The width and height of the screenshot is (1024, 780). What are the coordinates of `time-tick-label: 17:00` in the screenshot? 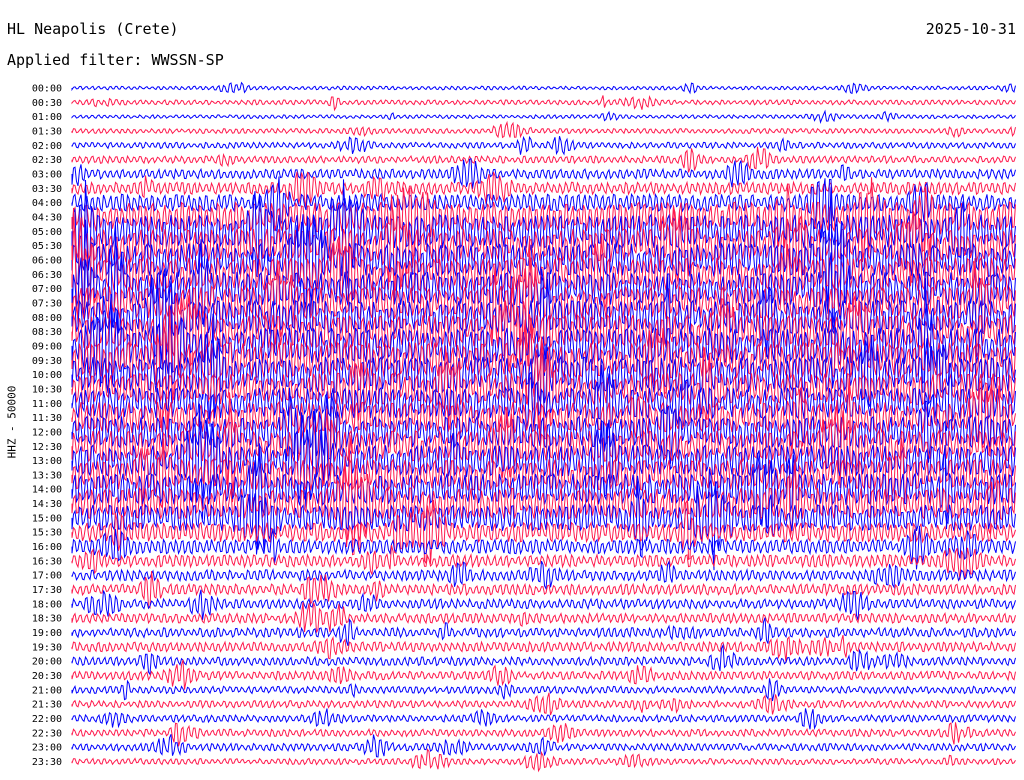 It's located at (47, 576).